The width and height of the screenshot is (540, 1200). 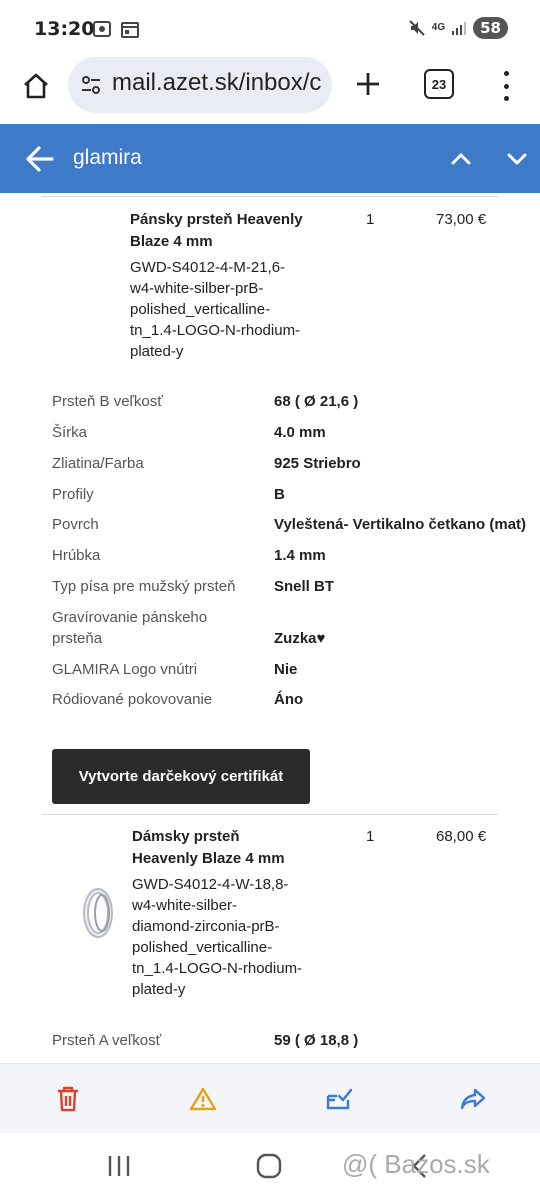 What do you see at coordinates (102, 29) in the screenshot?
I see `screenshot-icon` at bounding box center [102, 29].